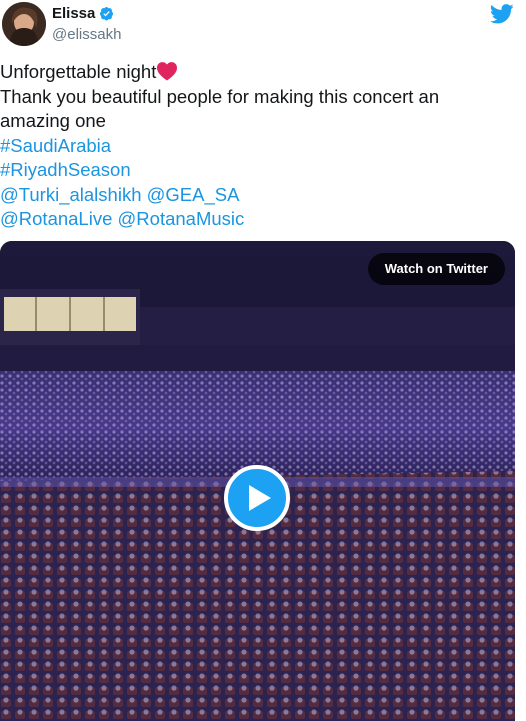 The width and height of the screenshot is (526, 721). Describe the element at coordinates (259, 498) in the screenshot. I see `play-icon` at that location.